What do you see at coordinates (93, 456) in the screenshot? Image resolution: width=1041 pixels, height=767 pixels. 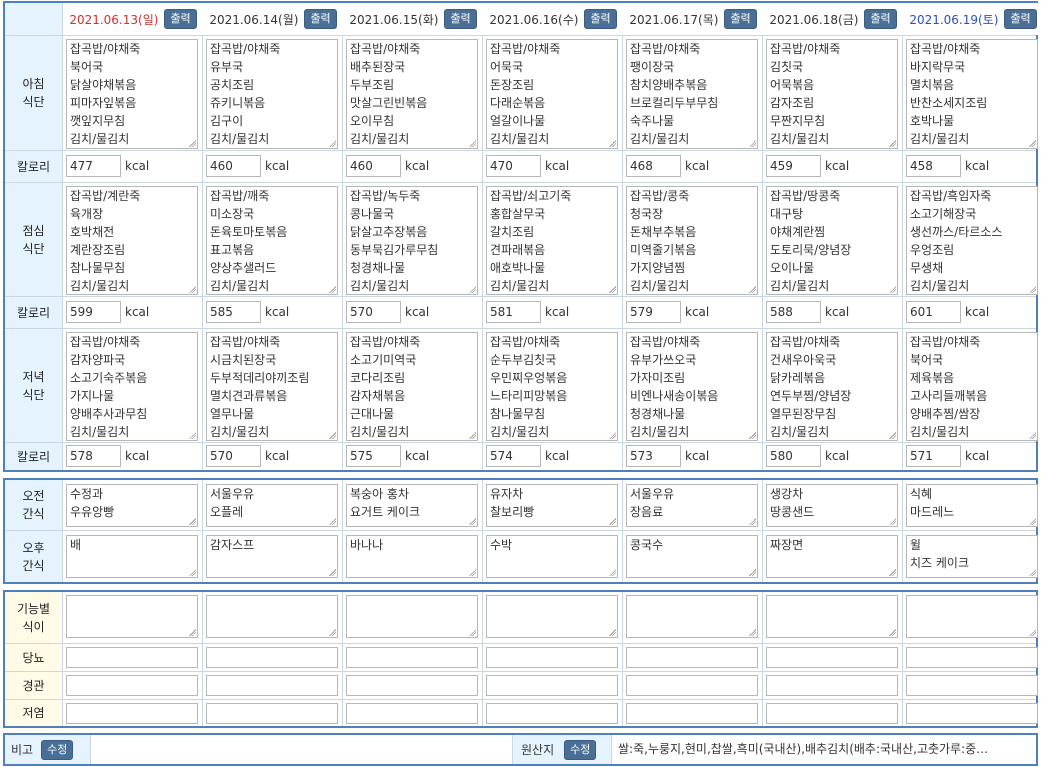 I see `calorie-input: 578` at bounding box center [93, 456].